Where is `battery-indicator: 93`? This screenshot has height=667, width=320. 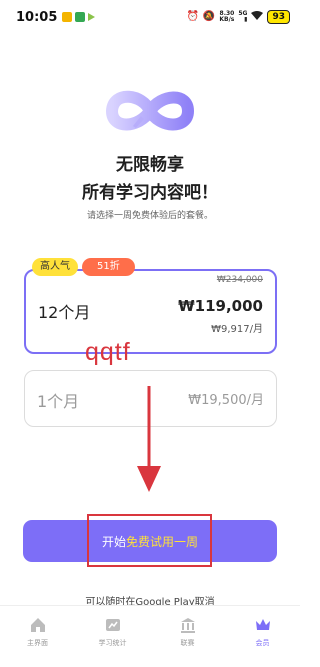
battery-indicator: 93 is located at coordinates (278, 17).